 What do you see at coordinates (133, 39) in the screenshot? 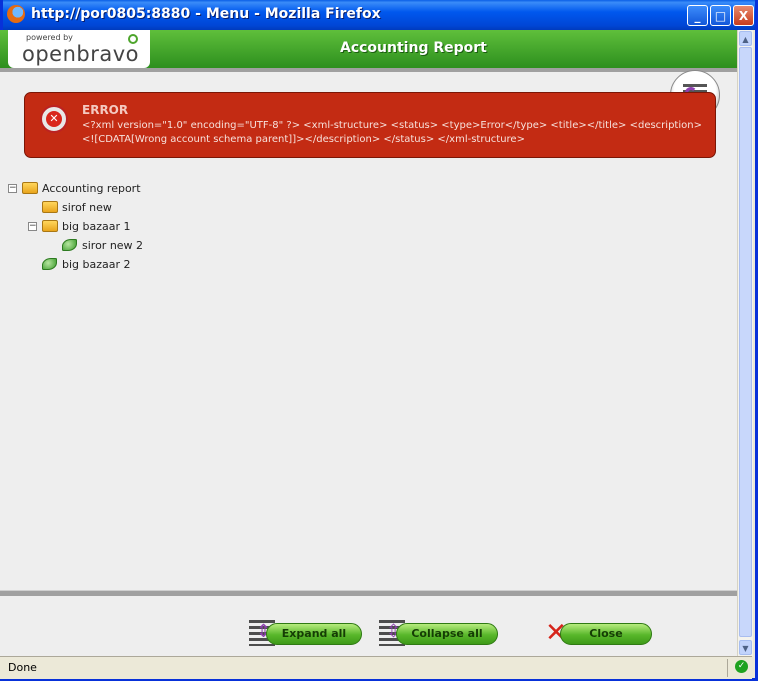
I see `logo-mark-icon` at bounding box center [133, 39].